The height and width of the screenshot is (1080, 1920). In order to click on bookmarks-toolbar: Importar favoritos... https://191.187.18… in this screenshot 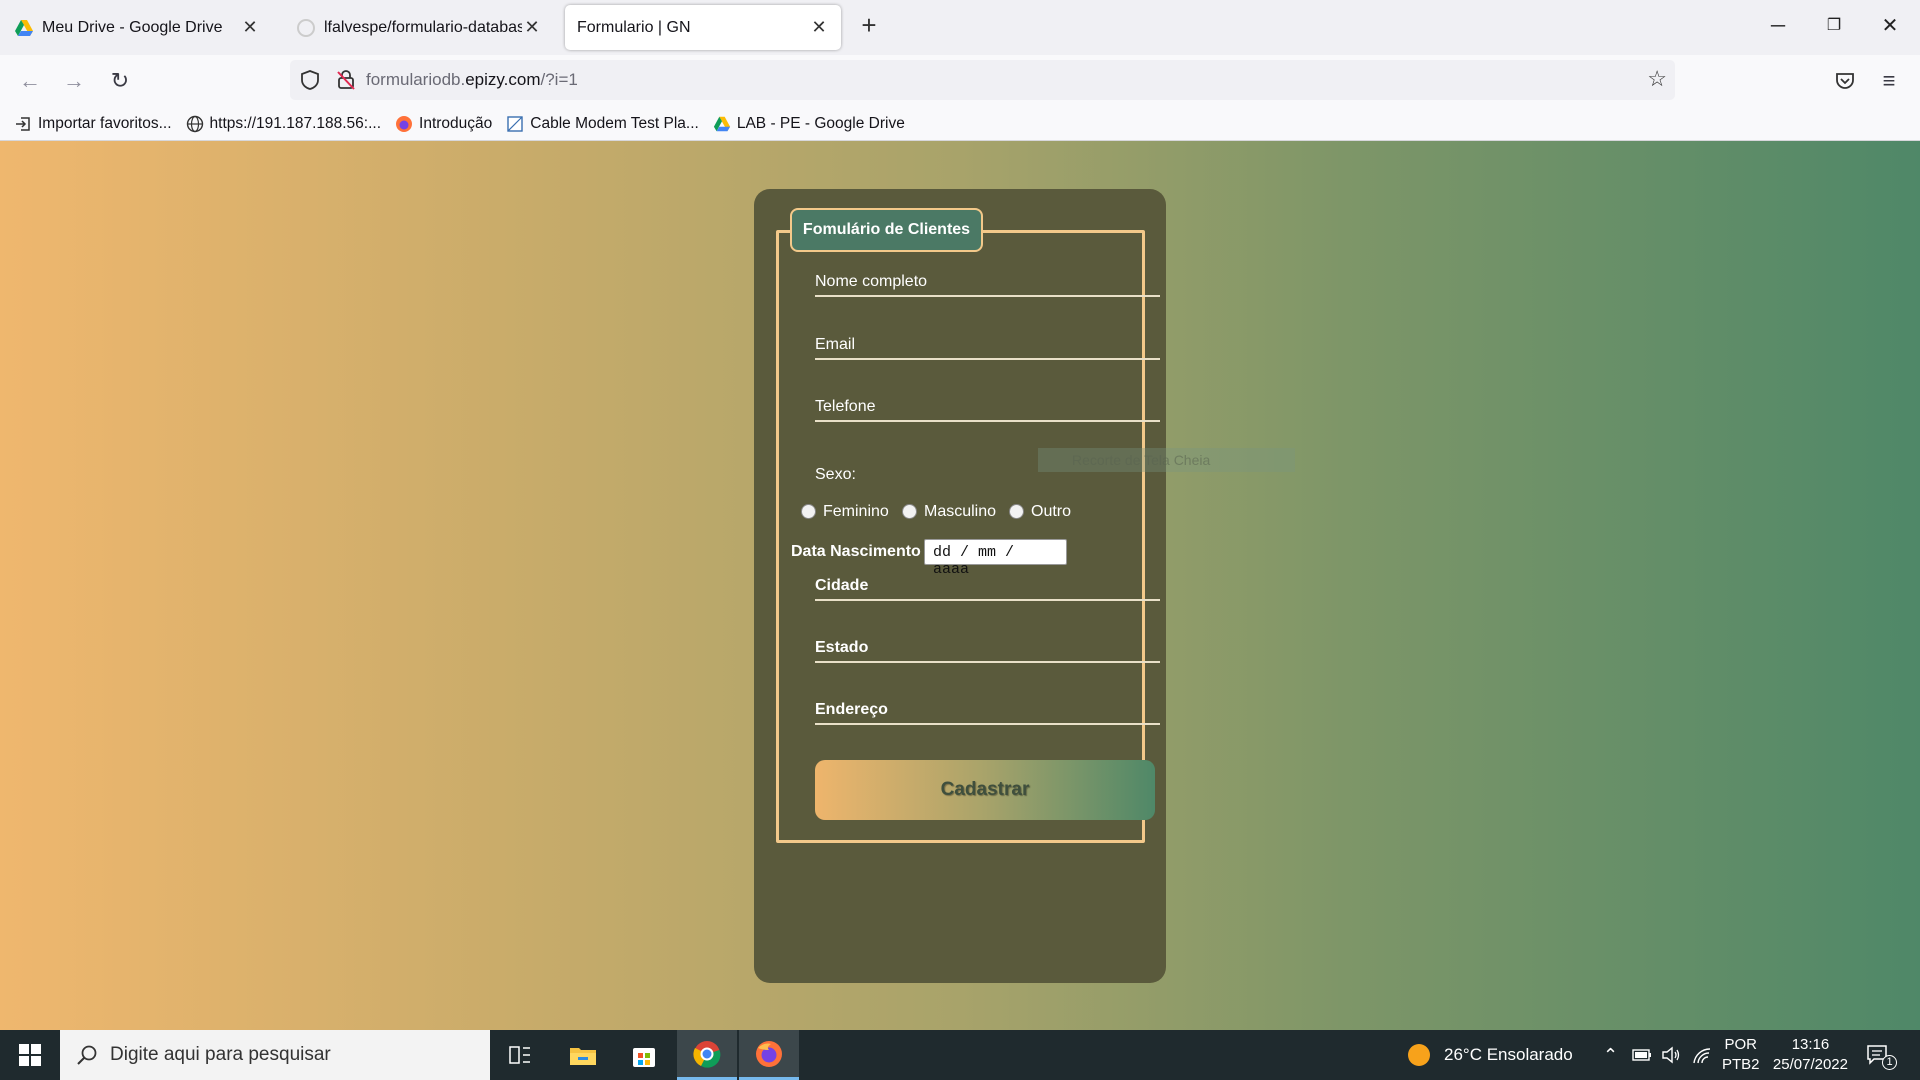, I will do `click(960, 124)`.